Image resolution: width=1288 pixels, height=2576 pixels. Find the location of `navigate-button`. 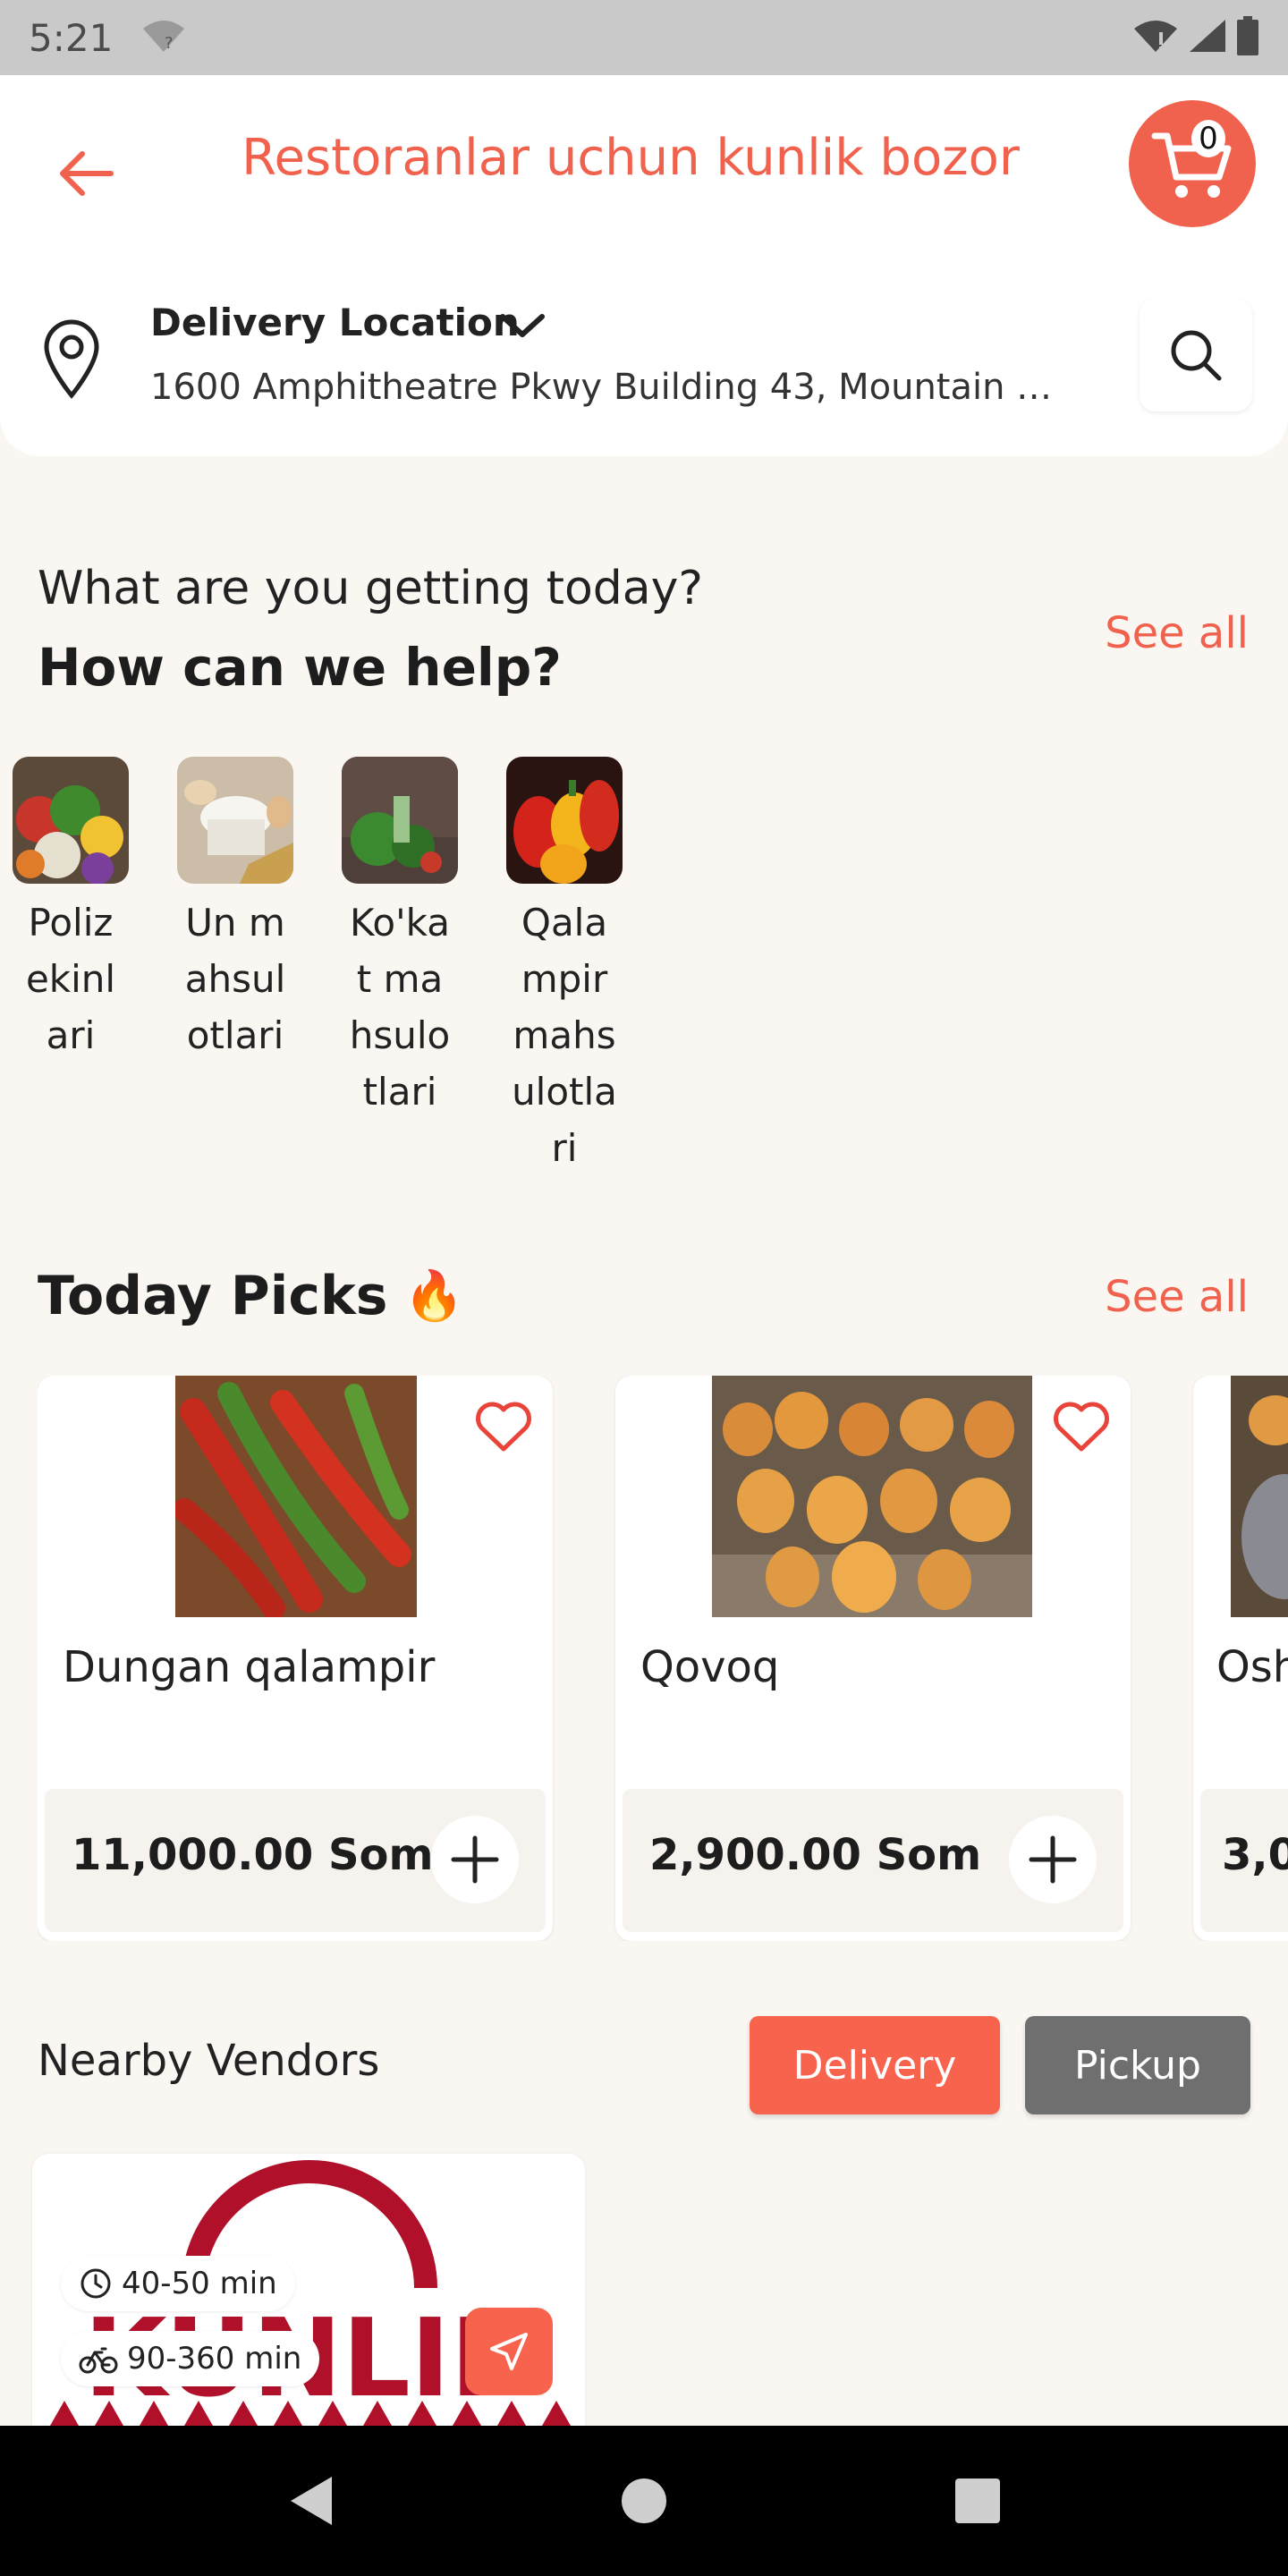

navigate-button is located at coordinates (509, 2351).